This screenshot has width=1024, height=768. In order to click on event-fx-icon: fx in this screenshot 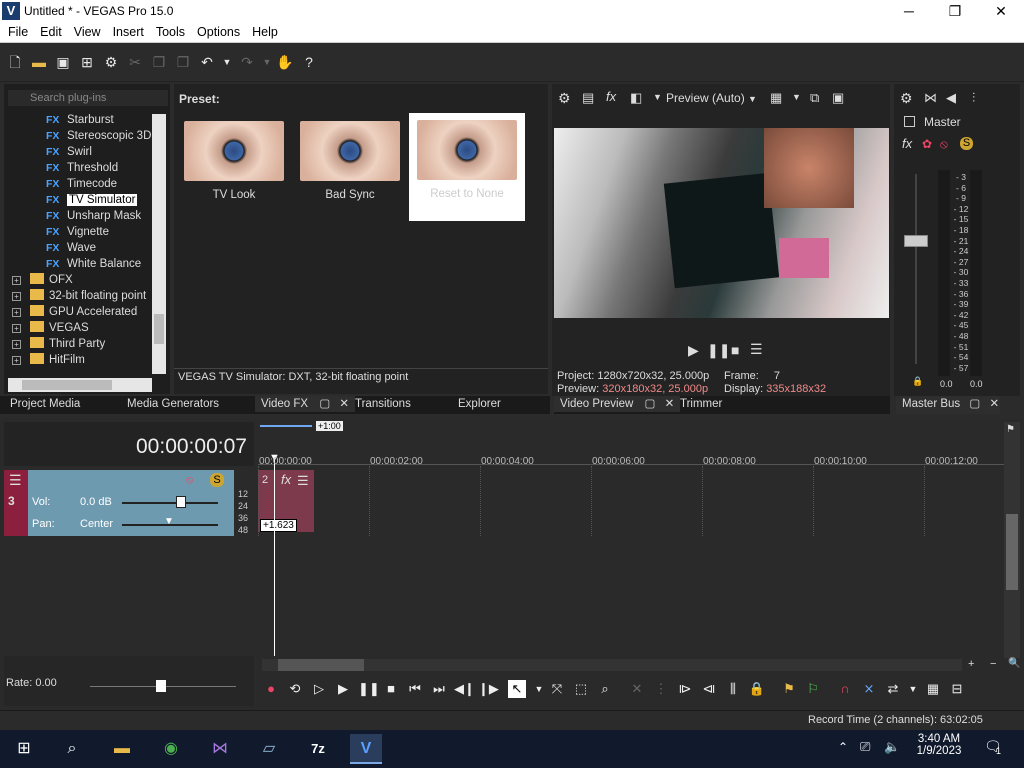, I will do `click(286, 479)`.